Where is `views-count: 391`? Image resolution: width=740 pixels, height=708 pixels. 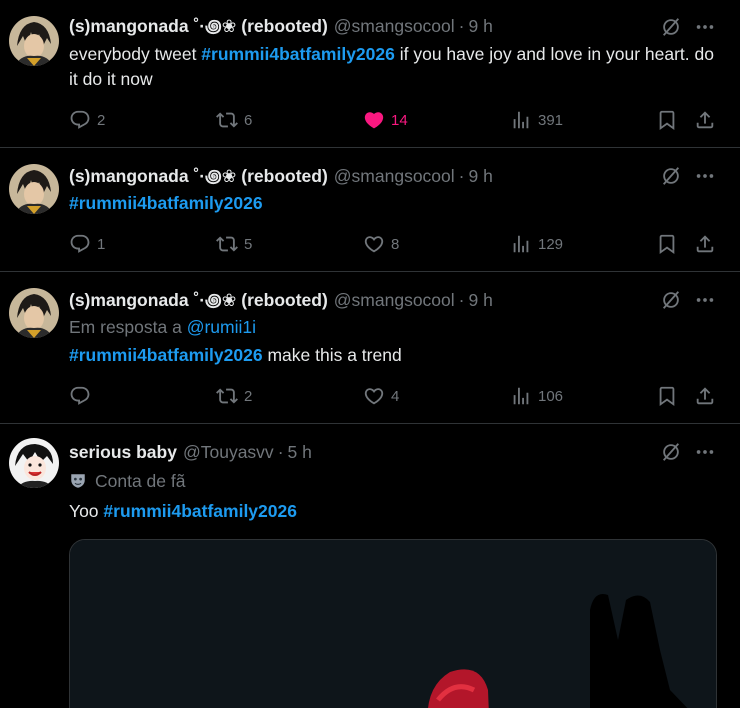 views-count: 391 is located at coordinates (551, 120).